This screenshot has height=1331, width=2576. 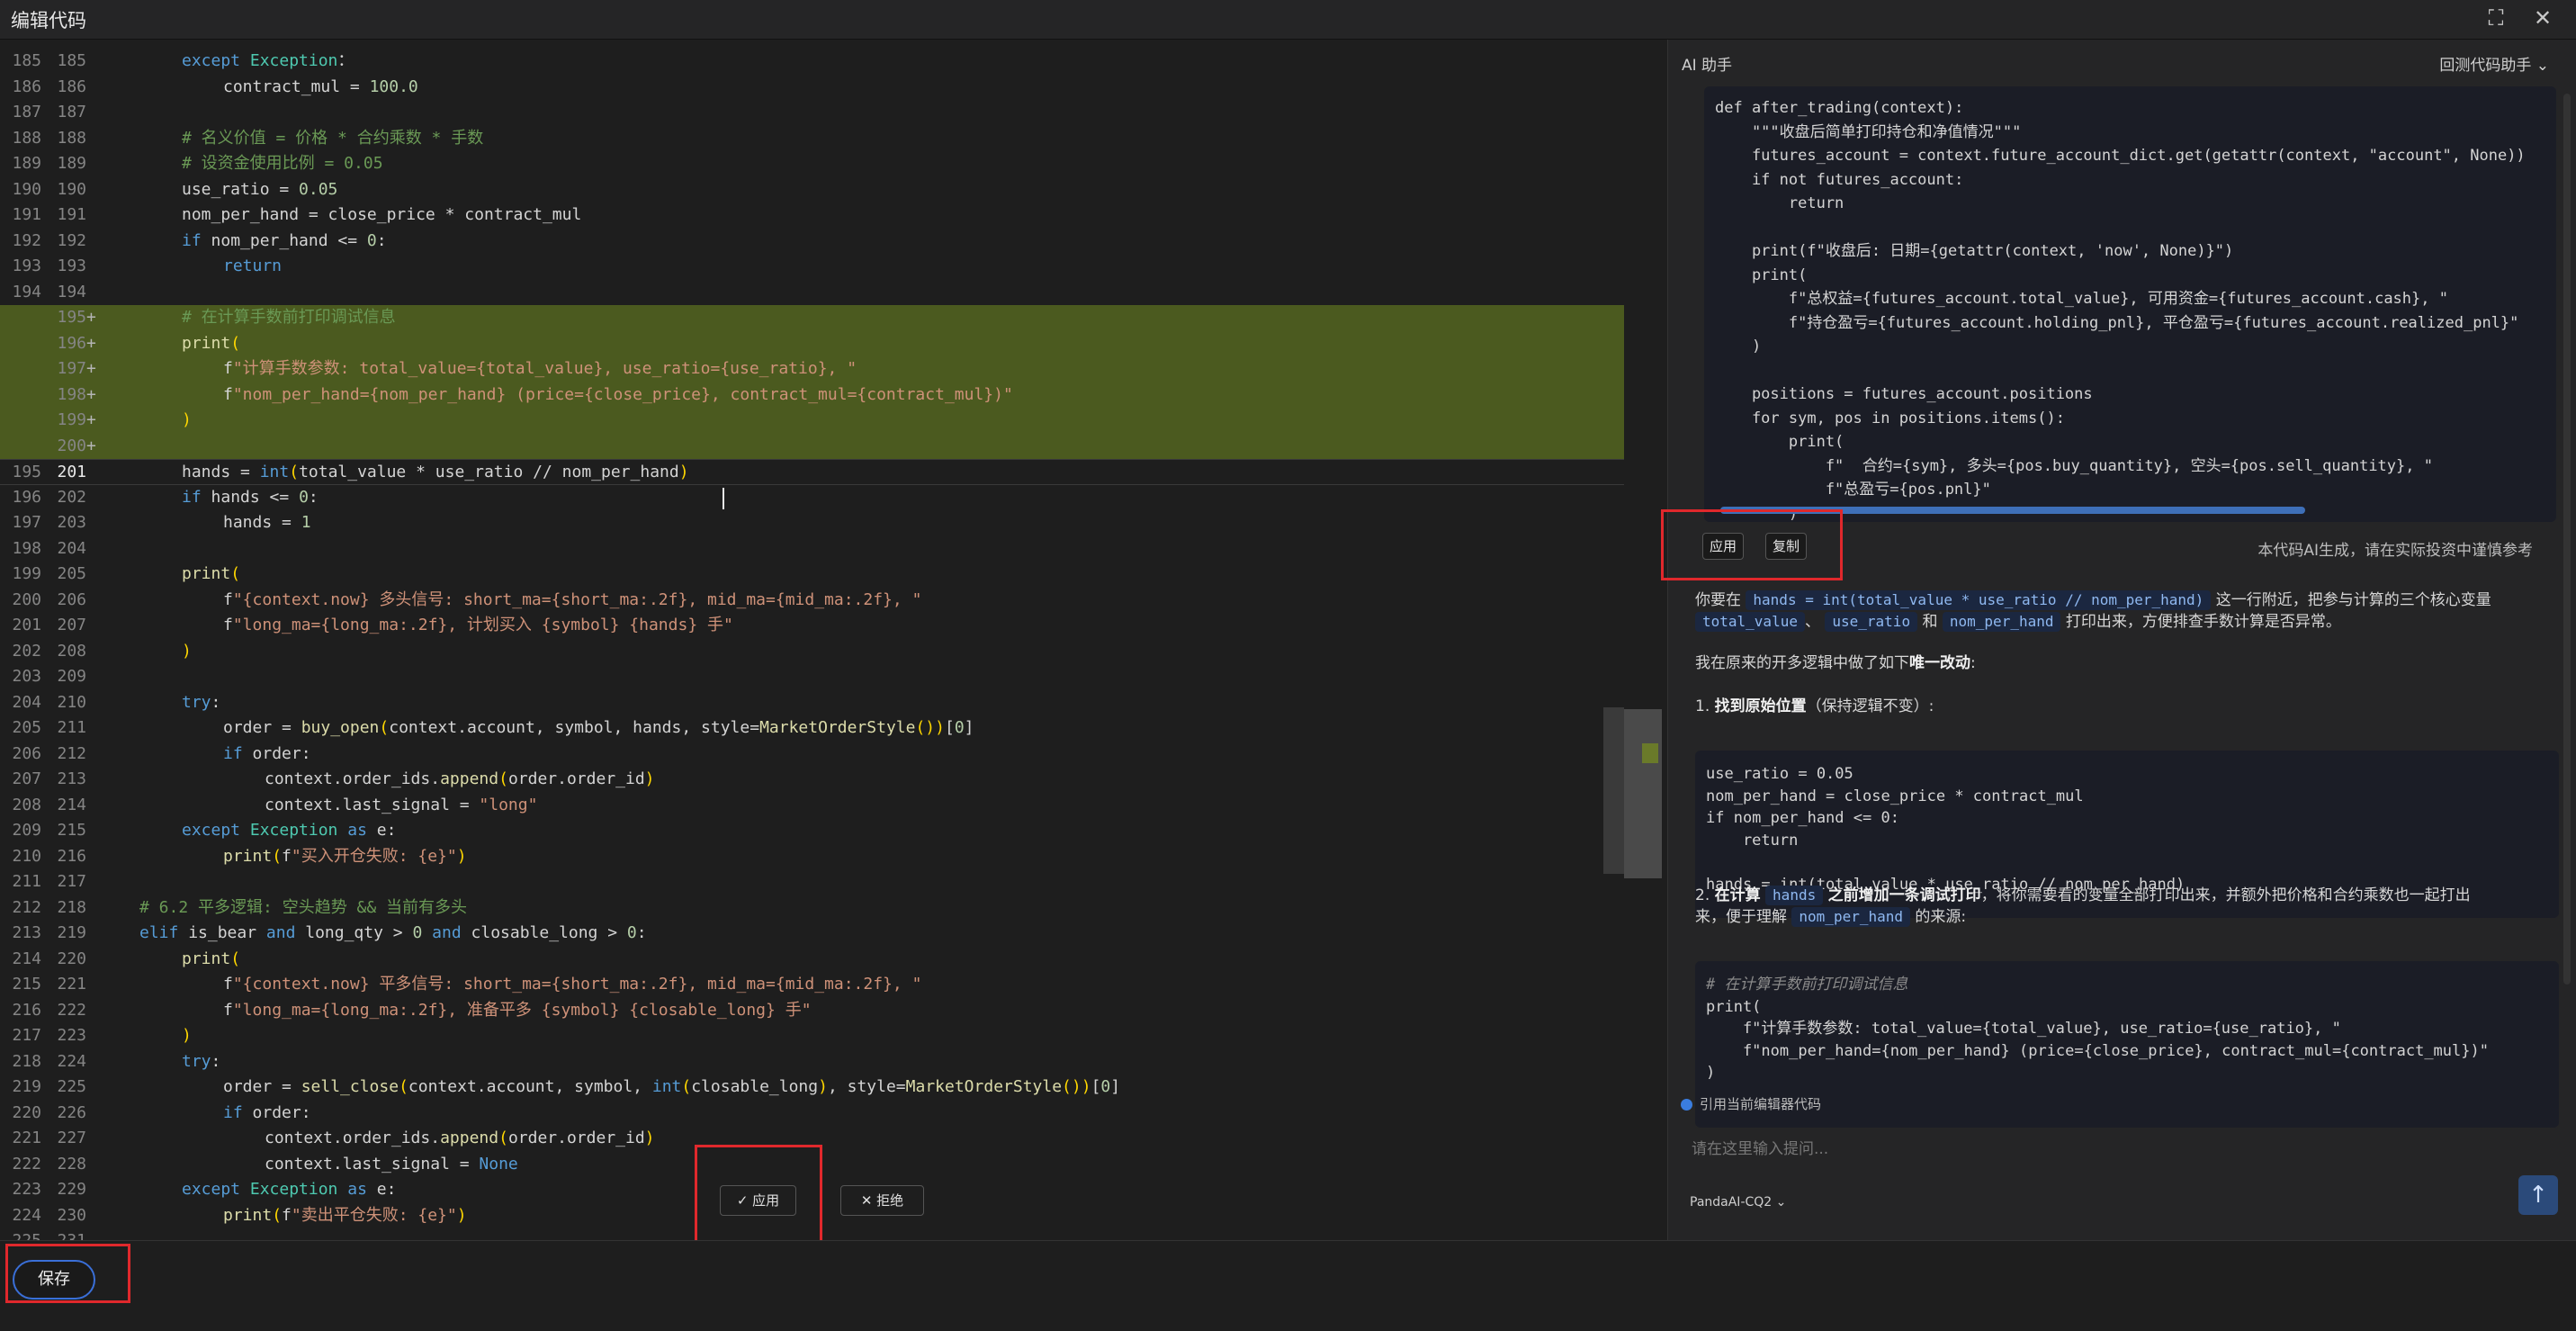 I want to click on line-number-old: 220, so click(x=27, y=1112).